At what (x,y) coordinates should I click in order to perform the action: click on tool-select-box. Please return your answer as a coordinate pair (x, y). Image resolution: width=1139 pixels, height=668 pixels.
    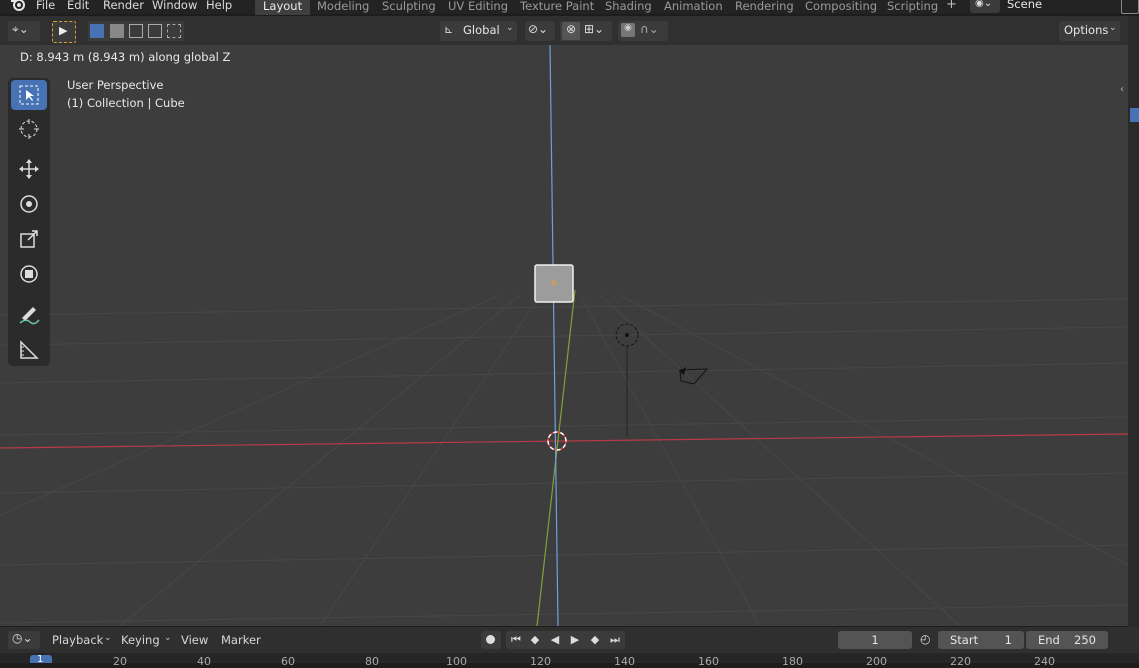
    Looking at the image, I should click on (29, 95).